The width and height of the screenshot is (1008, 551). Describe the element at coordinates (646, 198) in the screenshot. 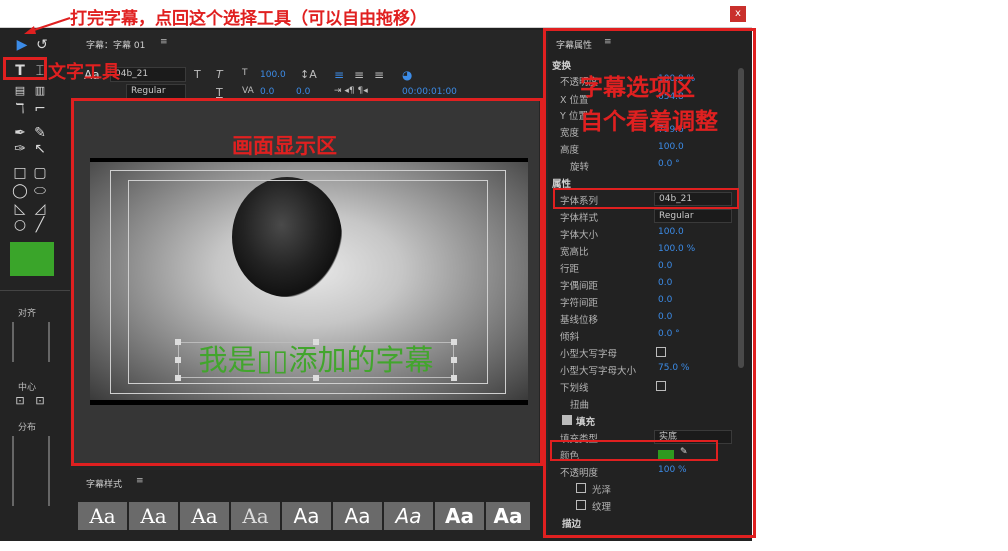

I see `font-family-highlight` at that location.